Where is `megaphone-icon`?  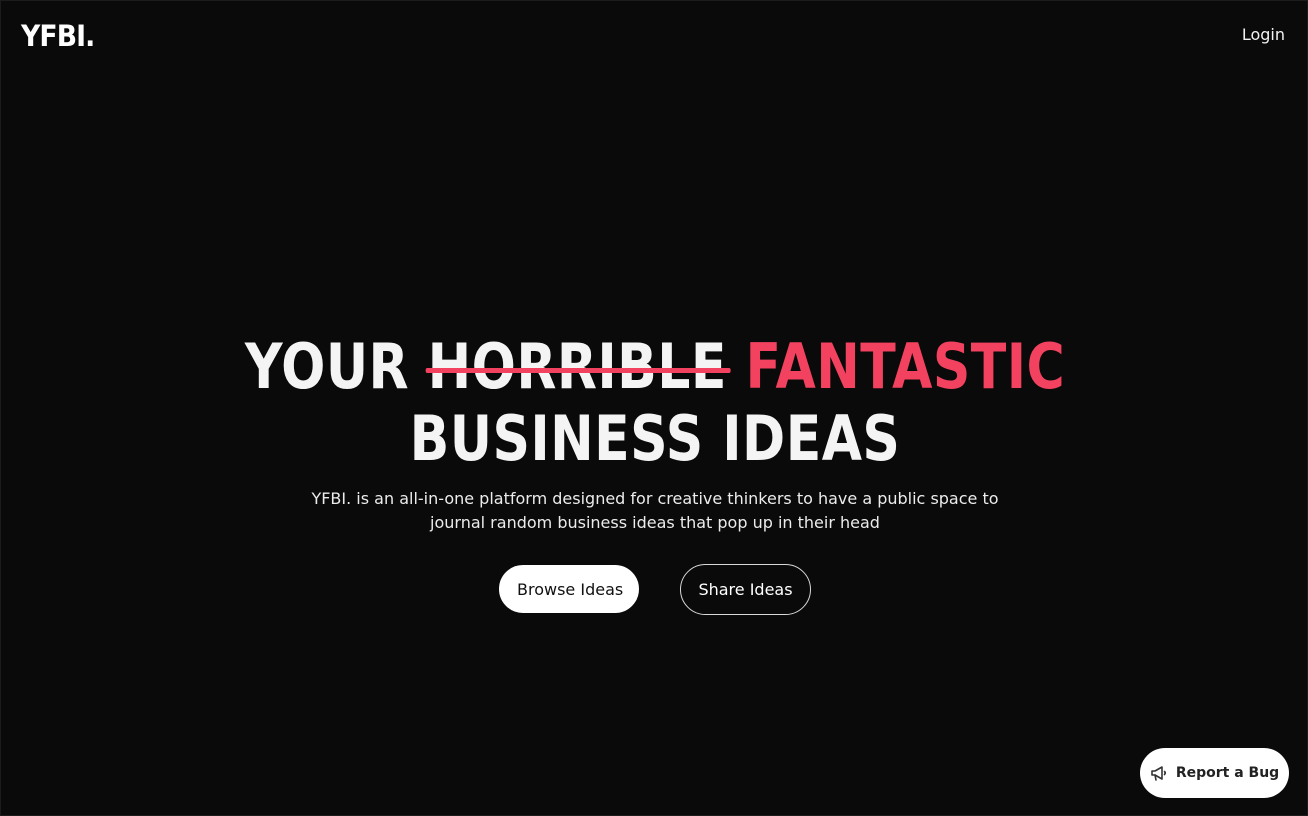
megaphone-icon is located at coordinates (1159, 773).